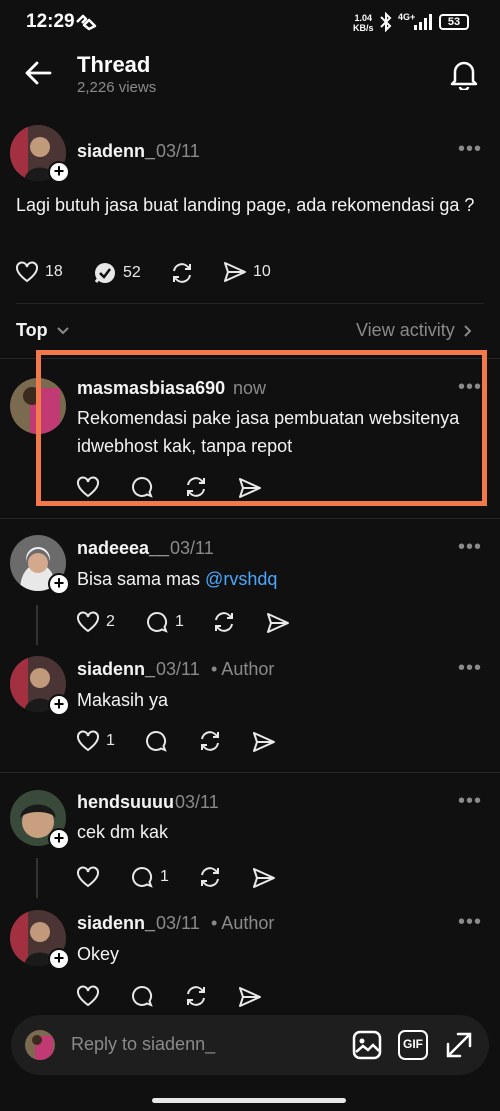 The image size is (500, 1111). I want to click on sort-dropdown: Top, so click(43, 330).